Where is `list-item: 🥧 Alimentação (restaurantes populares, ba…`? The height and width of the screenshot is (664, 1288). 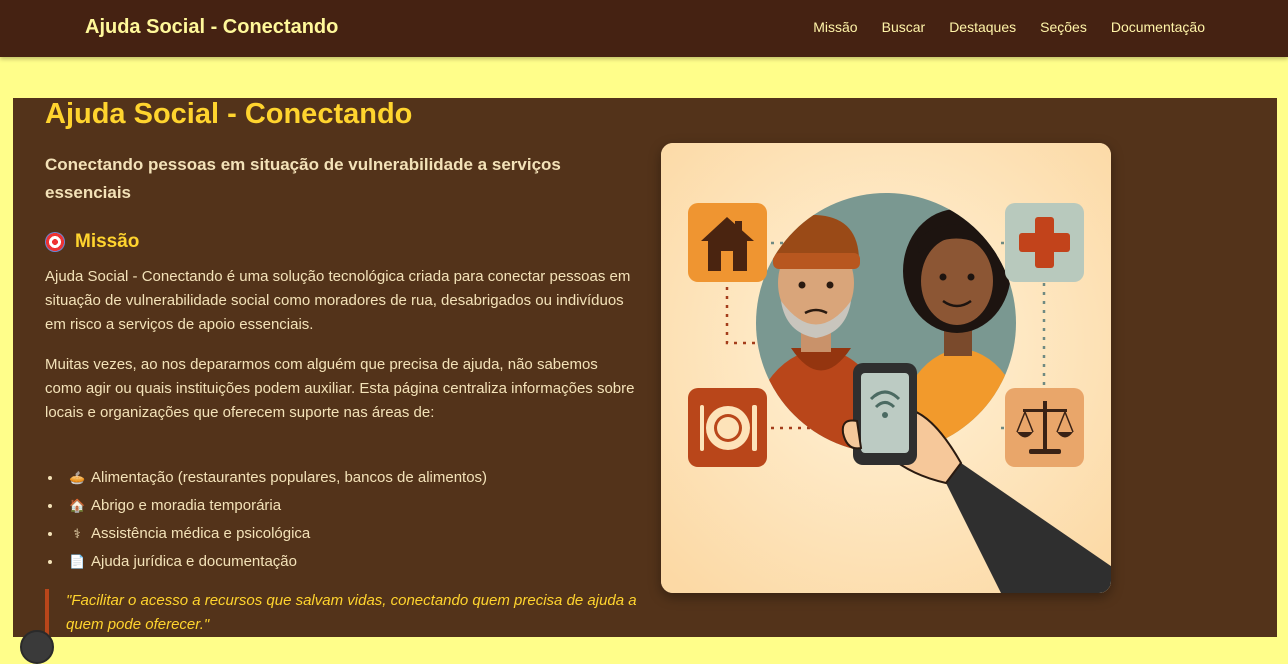
list-item: 🥧 Alimentação (restaurantes populares, ba… is located at coordinates (275, 478).